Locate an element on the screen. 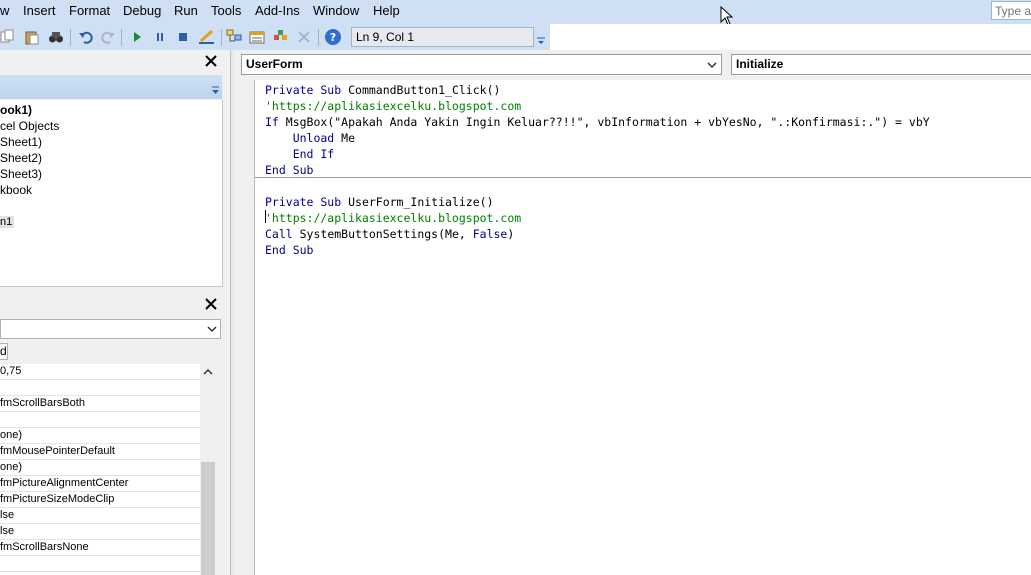 Image resolution: width=1031 pixels, height=575 pixels. code-line: End If is located at coordinates (300, 154).